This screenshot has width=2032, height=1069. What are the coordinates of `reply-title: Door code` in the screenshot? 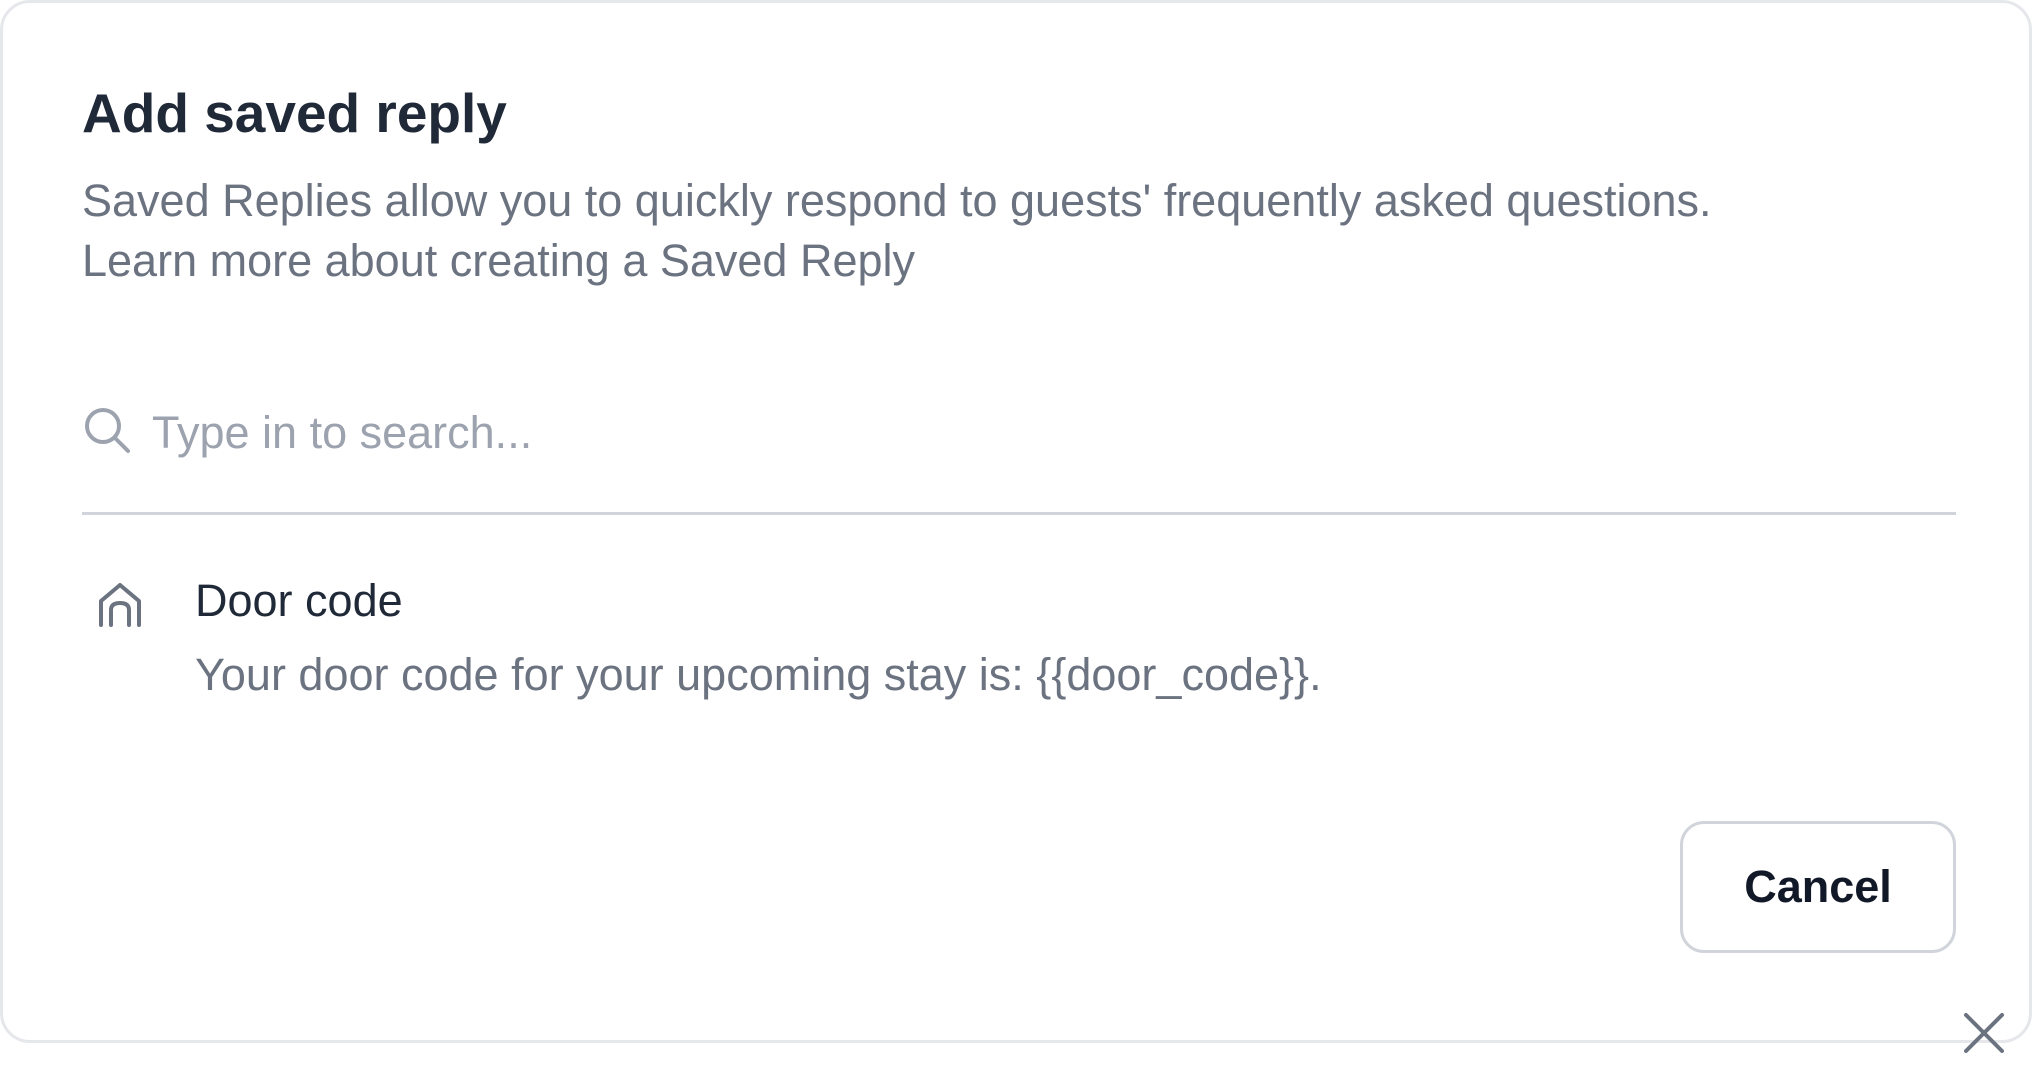 It's located at (299, 600).